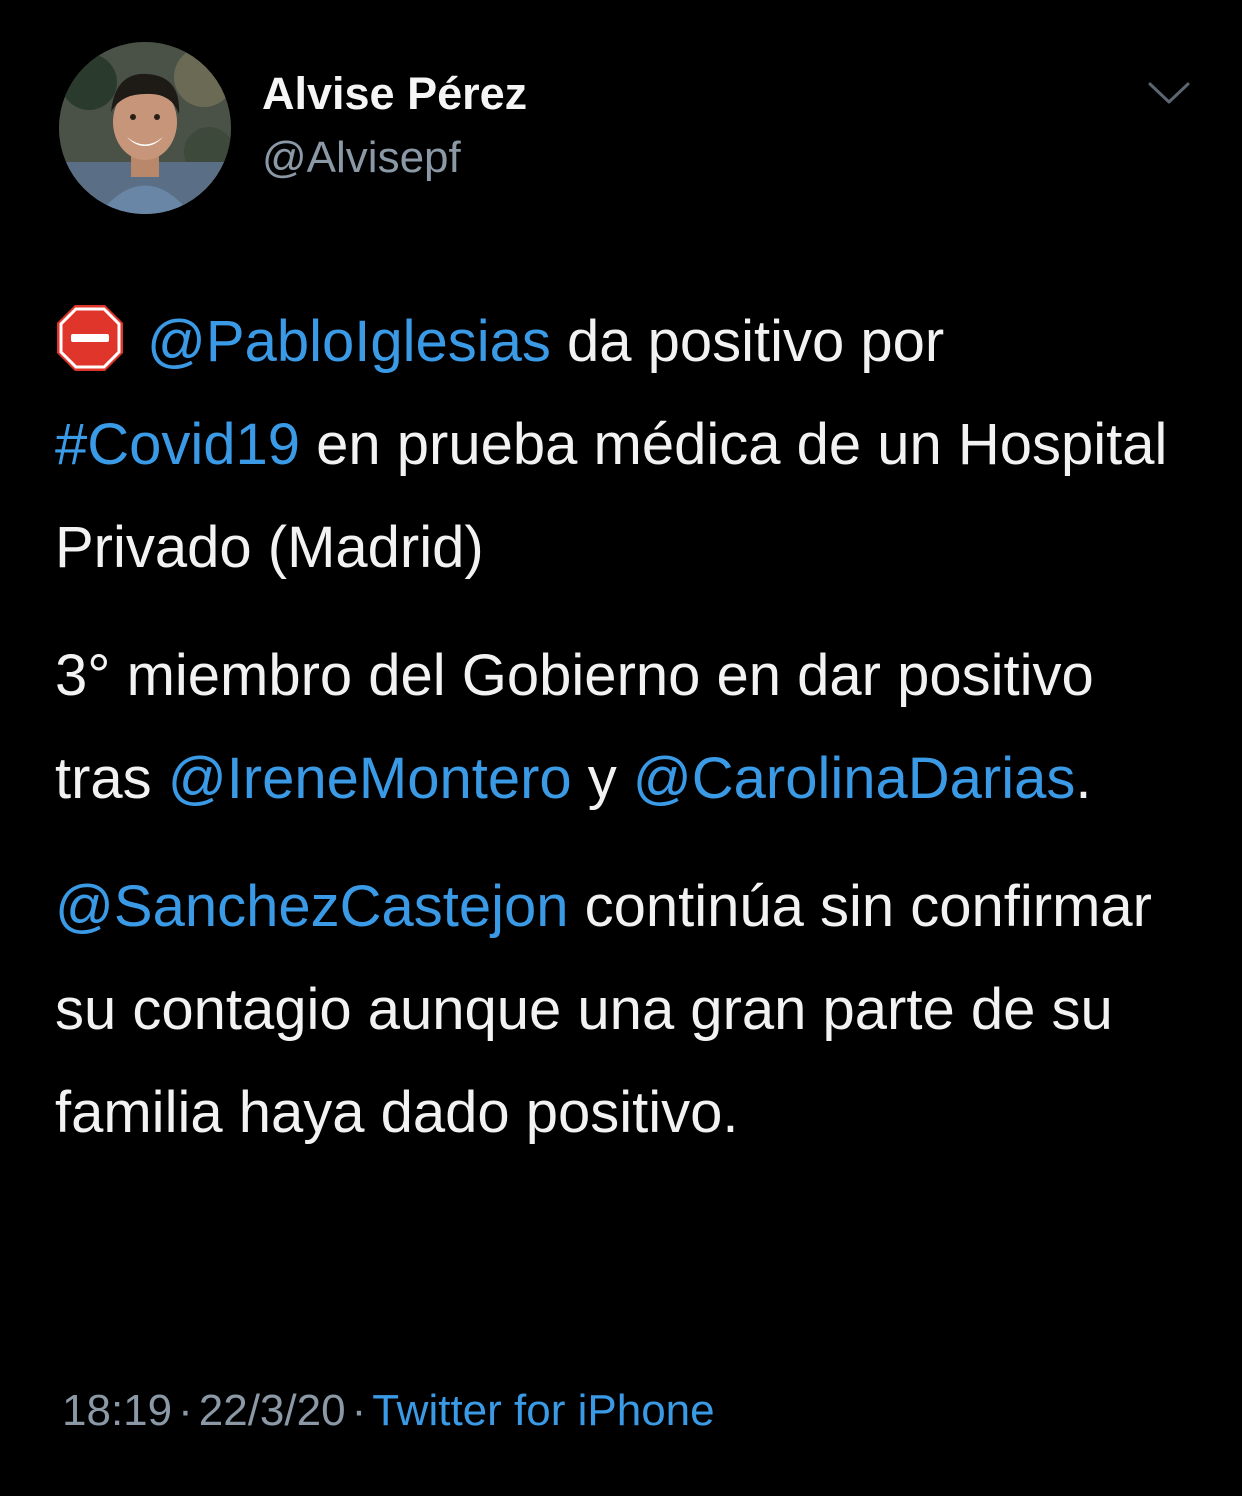  Describe the element at coordinates (370, 778) in the screenshot. I see `mention-link: @IreneMontero` at that location.